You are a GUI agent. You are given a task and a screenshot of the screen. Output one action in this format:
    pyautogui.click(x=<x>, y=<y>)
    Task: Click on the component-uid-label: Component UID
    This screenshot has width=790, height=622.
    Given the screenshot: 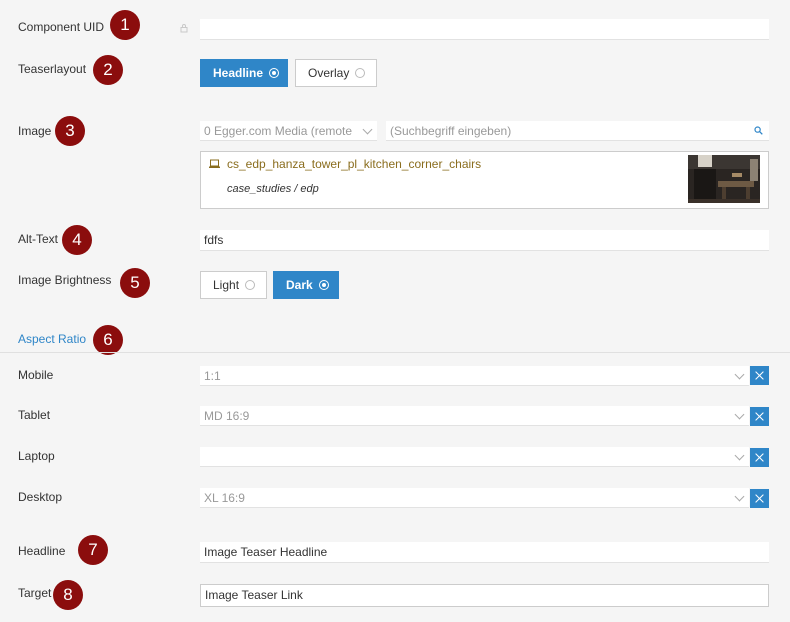 What is the action you would take?
    pyautogui.click(x=61, y=27)
    